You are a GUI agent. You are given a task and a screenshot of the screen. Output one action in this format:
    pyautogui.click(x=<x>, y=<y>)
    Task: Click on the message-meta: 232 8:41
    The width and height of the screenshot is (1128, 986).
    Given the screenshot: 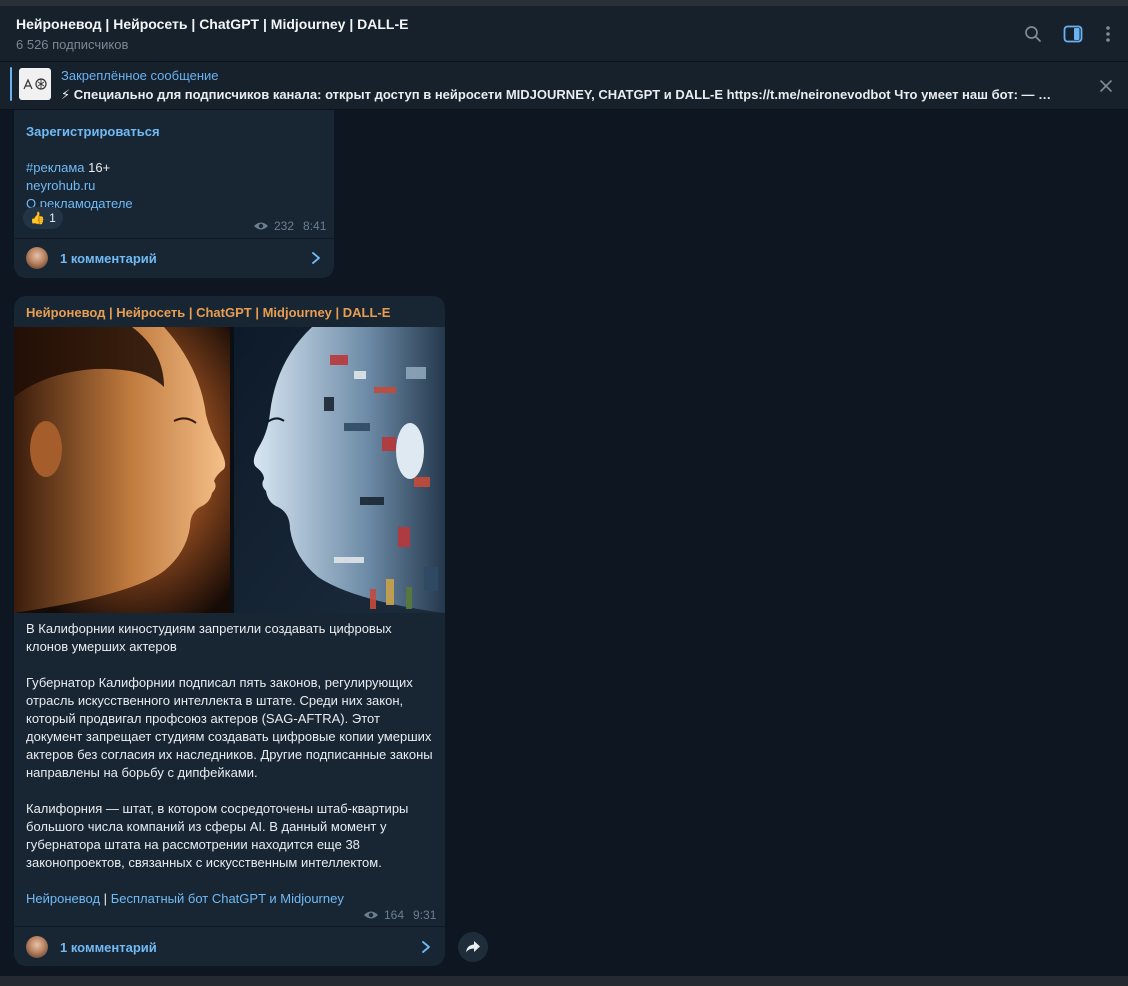 What is the action you would take?
    pyautogui.click(x=289, y=226)
    